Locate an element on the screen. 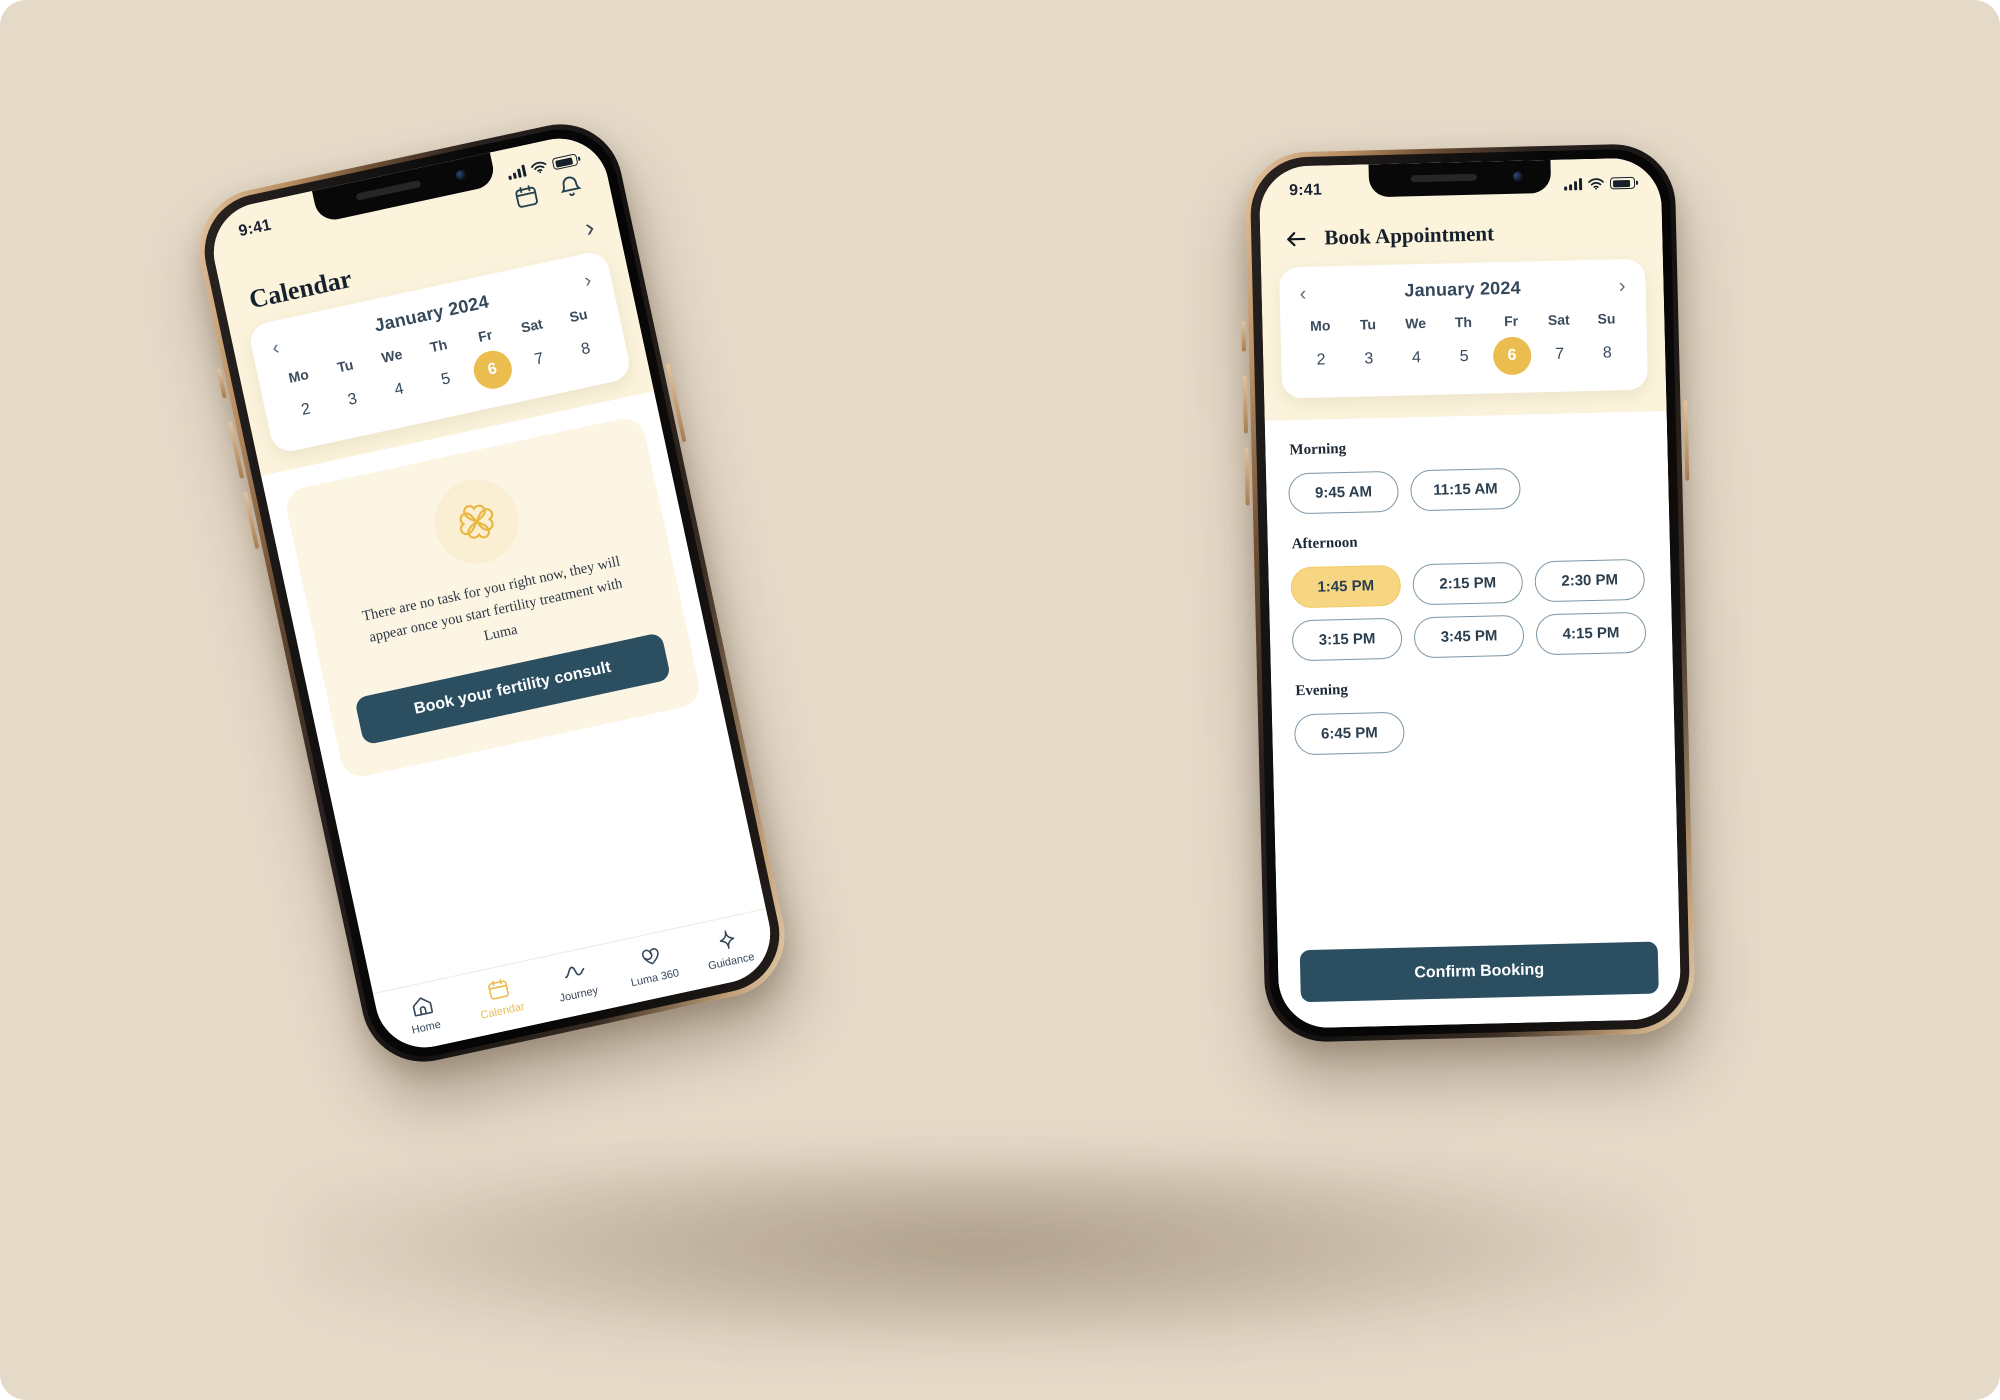 The width and height of the screenshot is (2000, 1400). tab-label: Journey is located at coordinates (579, 994).